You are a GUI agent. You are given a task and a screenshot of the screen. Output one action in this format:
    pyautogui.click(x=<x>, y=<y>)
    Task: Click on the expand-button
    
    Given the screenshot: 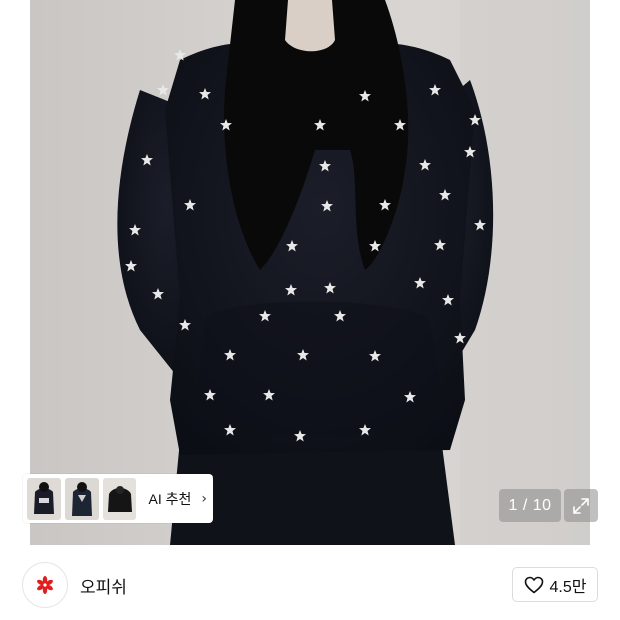 What is the action you would take?
    pyautogui.click(x=581, y=505)
    